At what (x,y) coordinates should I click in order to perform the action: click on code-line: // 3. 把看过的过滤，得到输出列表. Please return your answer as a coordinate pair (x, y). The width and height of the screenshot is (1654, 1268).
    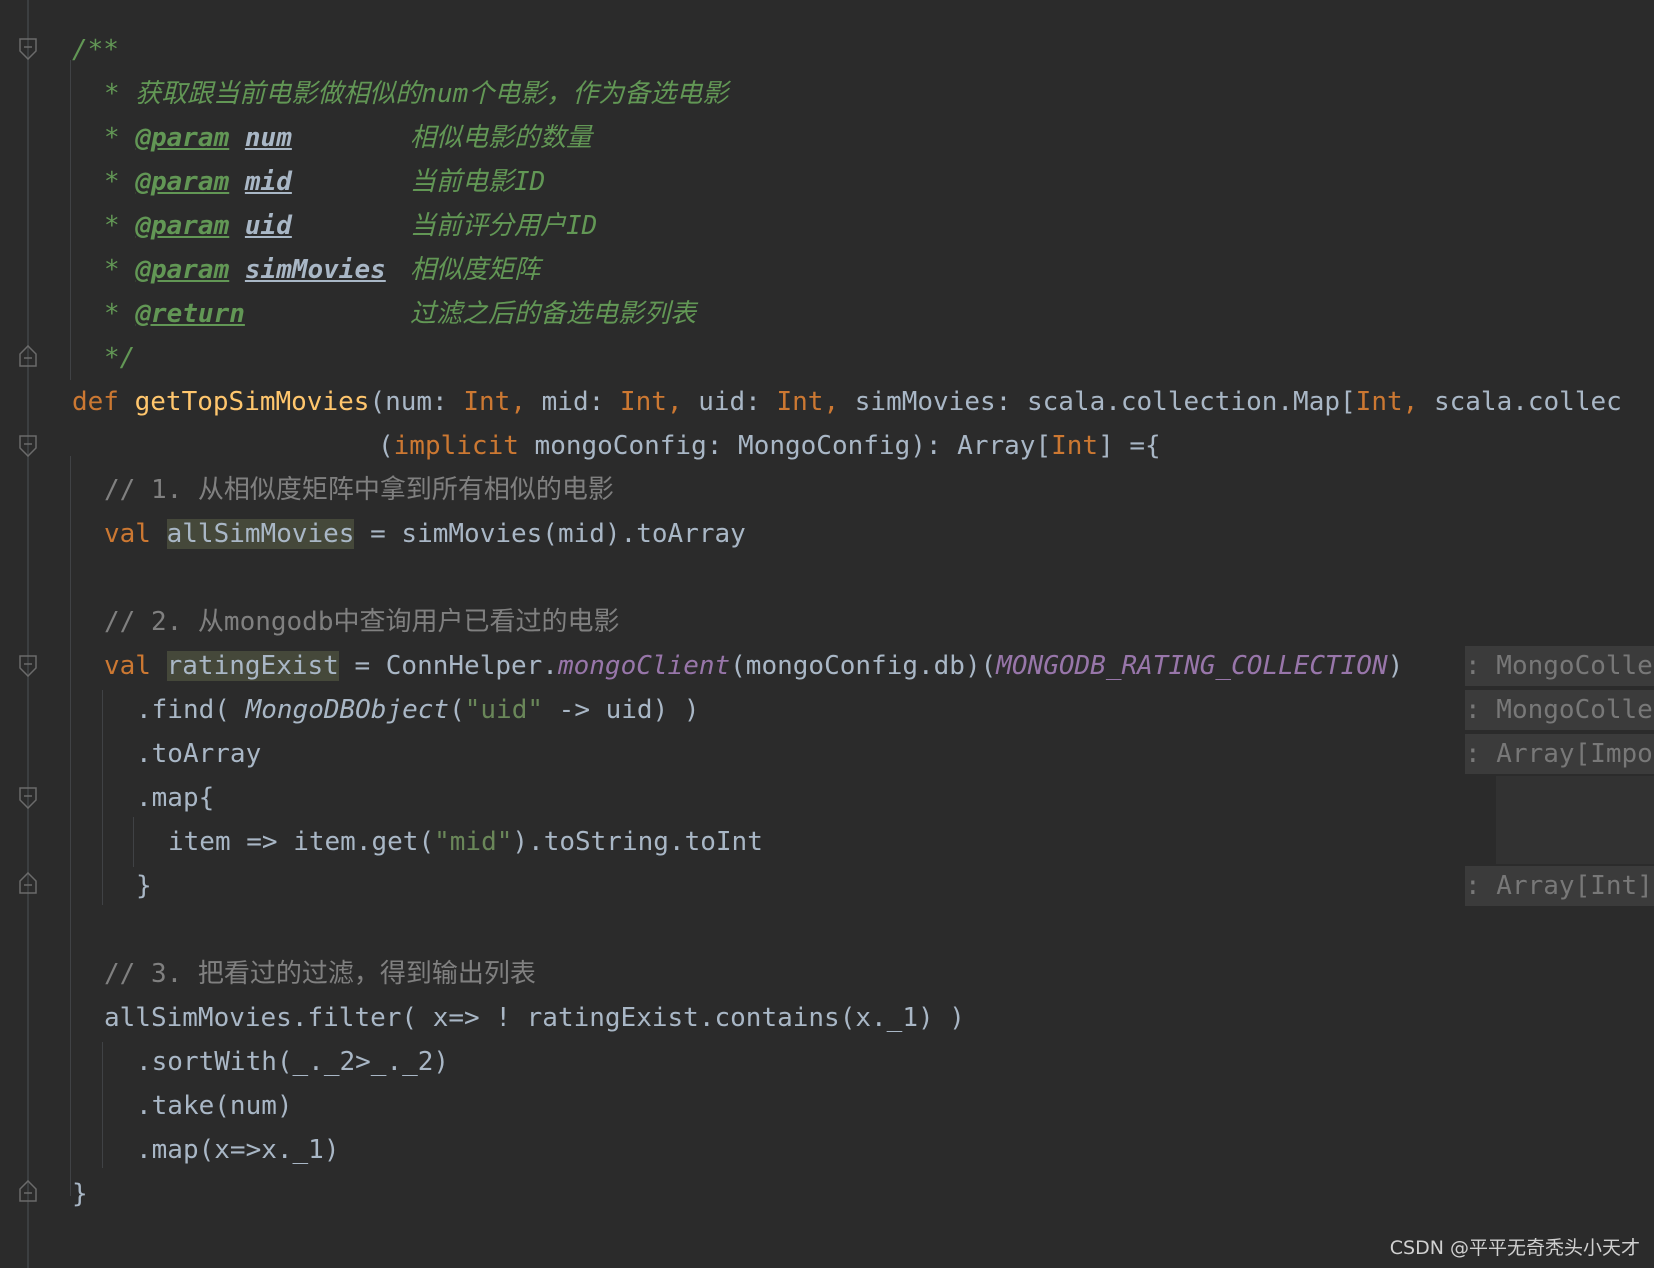
    Looking at the image, I should click on (320, 974).